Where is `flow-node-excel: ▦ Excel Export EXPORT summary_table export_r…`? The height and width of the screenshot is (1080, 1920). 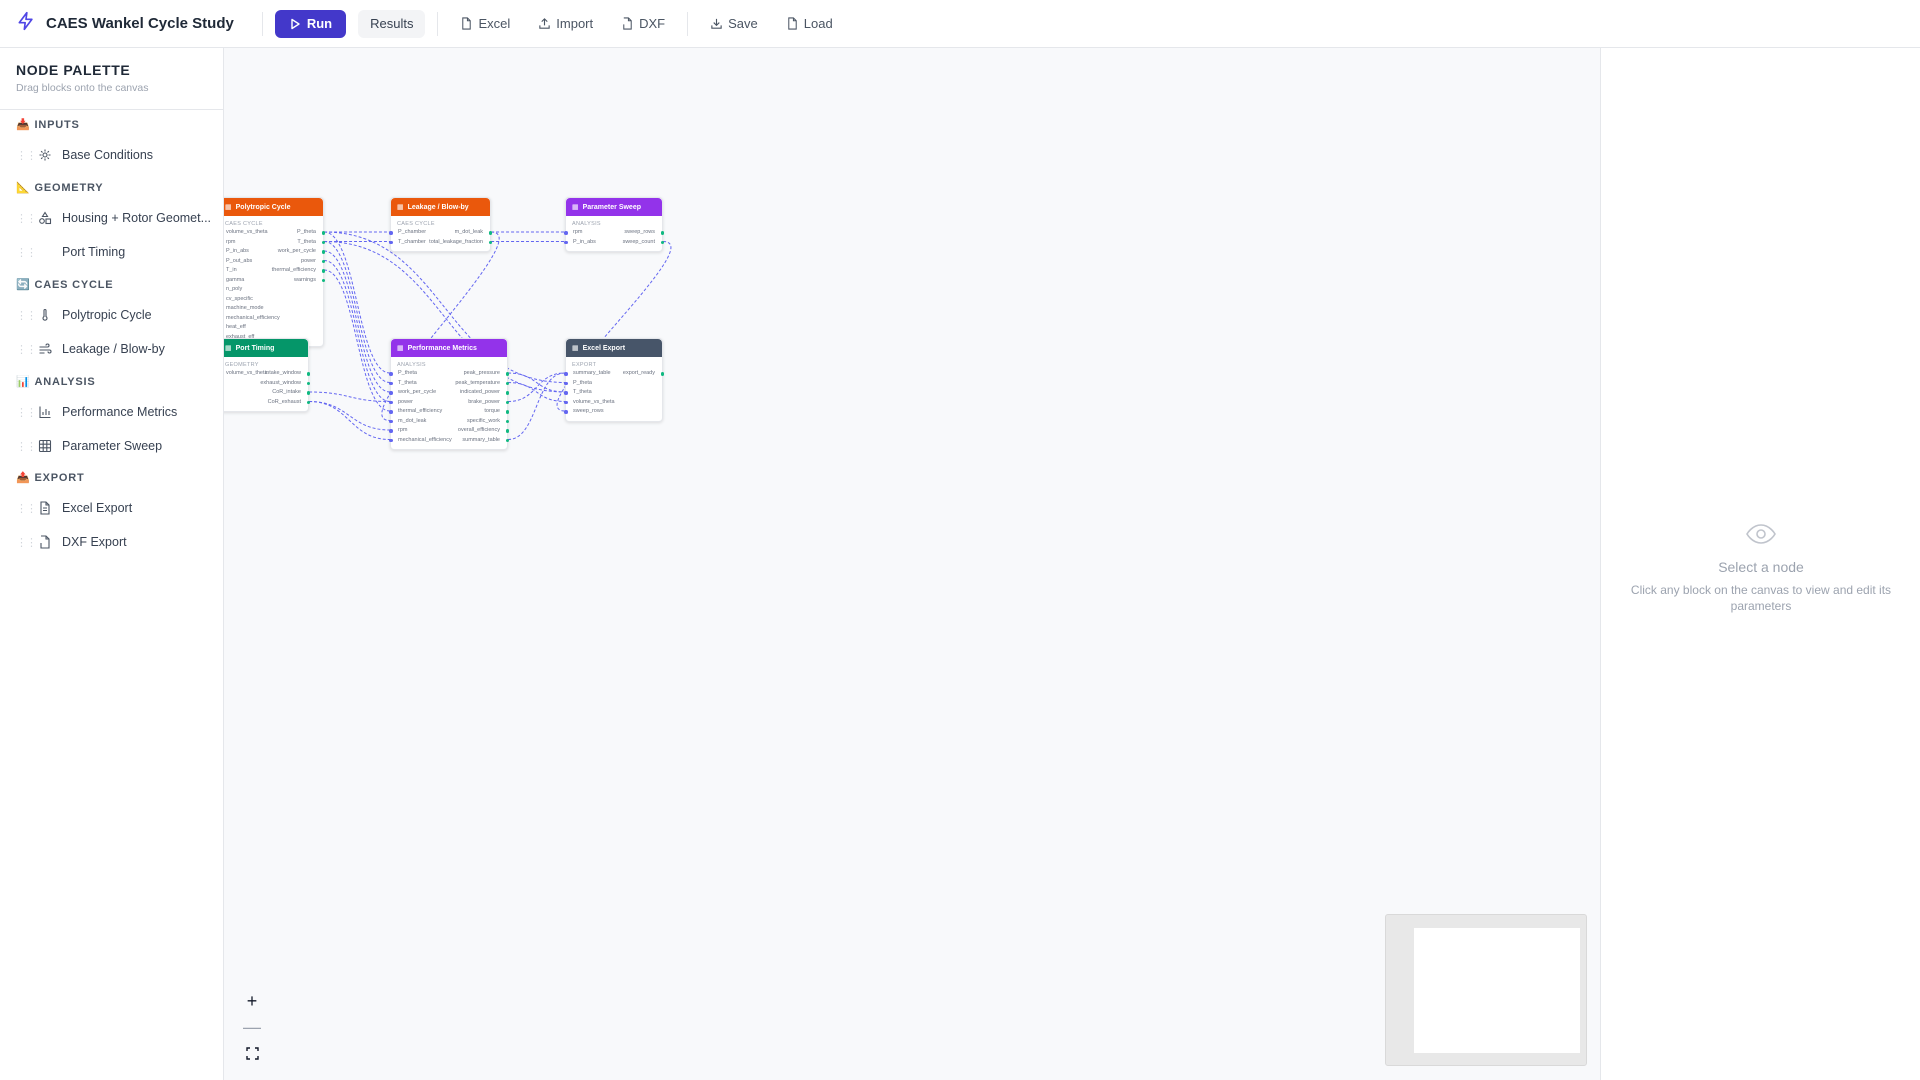
flow-node-excel: ▦ Excel Export EXPORT summary_table export_r… is located at coordinates (614, 380).